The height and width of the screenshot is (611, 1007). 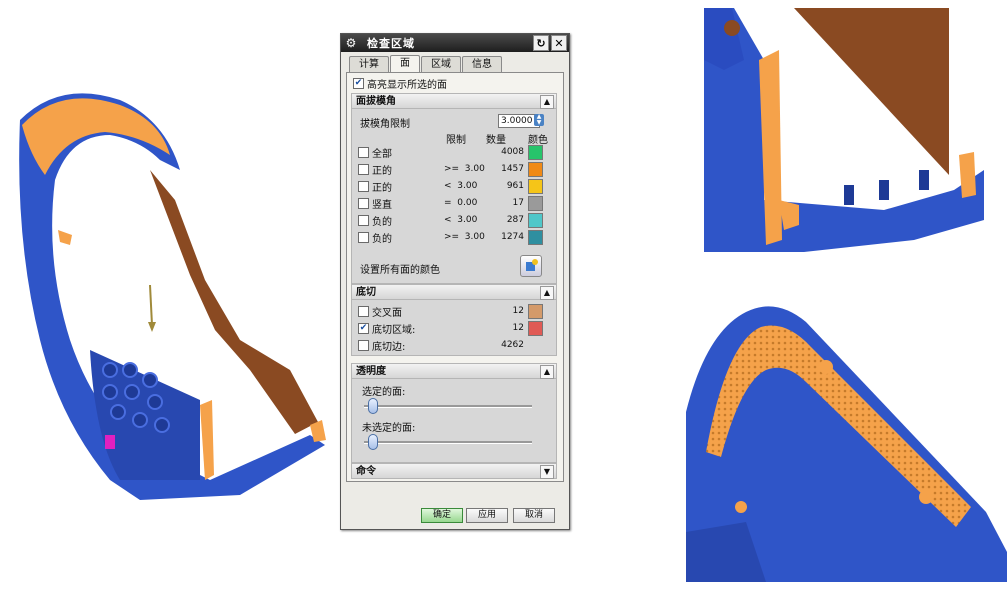 What do you see at coordinates (366, 292) in the screenshot?
I see `undercut-section-title: 底切` at bounding box center [366, 292].